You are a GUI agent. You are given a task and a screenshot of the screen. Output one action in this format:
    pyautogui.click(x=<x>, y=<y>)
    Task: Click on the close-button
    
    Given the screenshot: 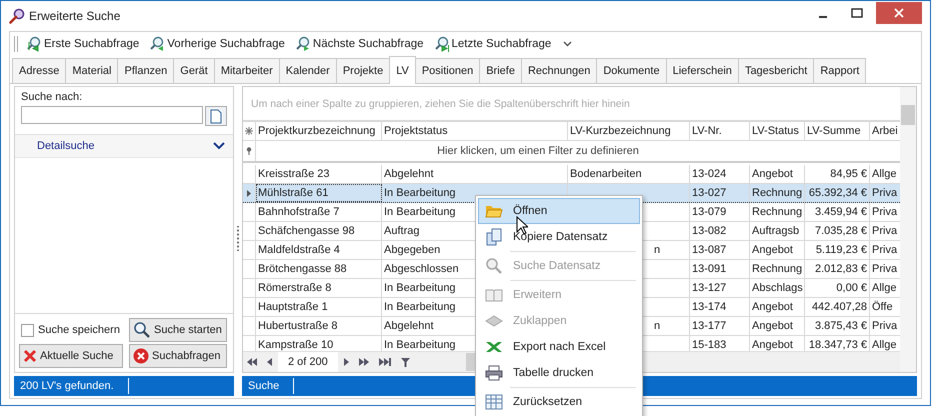 What is the action you would take?
    pyautogui.click(x=899, y=13)
    